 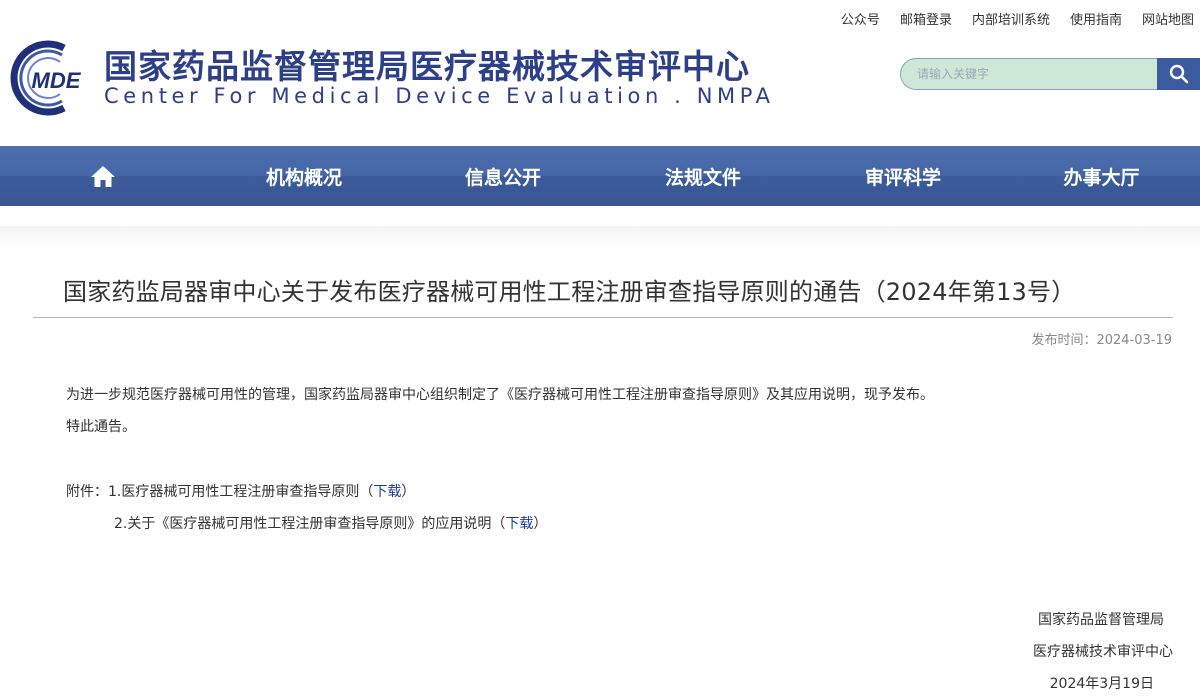 I want to click on toplink-email-login: 邮箱登录, so click(x=926, y=18).